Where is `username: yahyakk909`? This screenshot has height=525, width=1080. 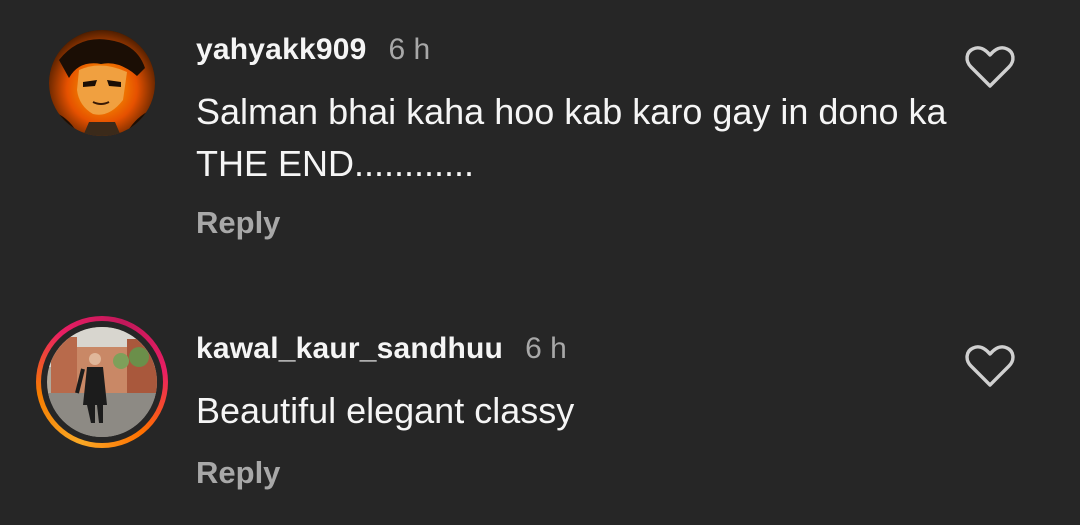
username: yahyakk909 is located at coordinates (281, 50).